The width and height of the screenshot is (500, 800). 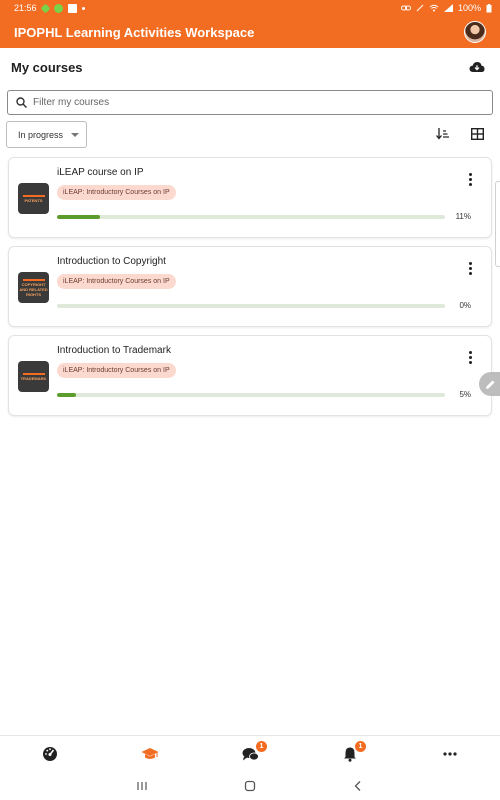 What do you see at coordinates (25, 8) in the screenshot?
I see `status-time: 21:56` at bounding box center [25, 8].